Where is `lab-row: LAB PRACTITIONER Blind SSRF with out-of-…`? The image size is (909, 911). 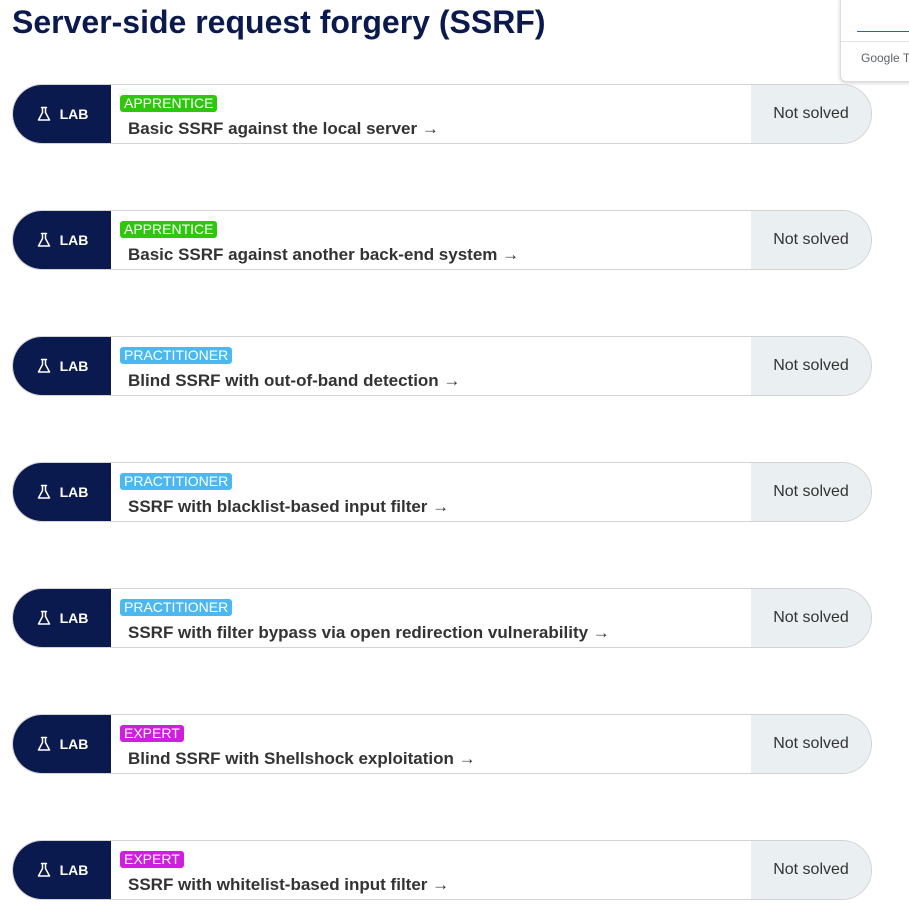 lab-row: LAB PRACTITIONER Blind SSRF with out-of-… is located at coordinates (442, 366).